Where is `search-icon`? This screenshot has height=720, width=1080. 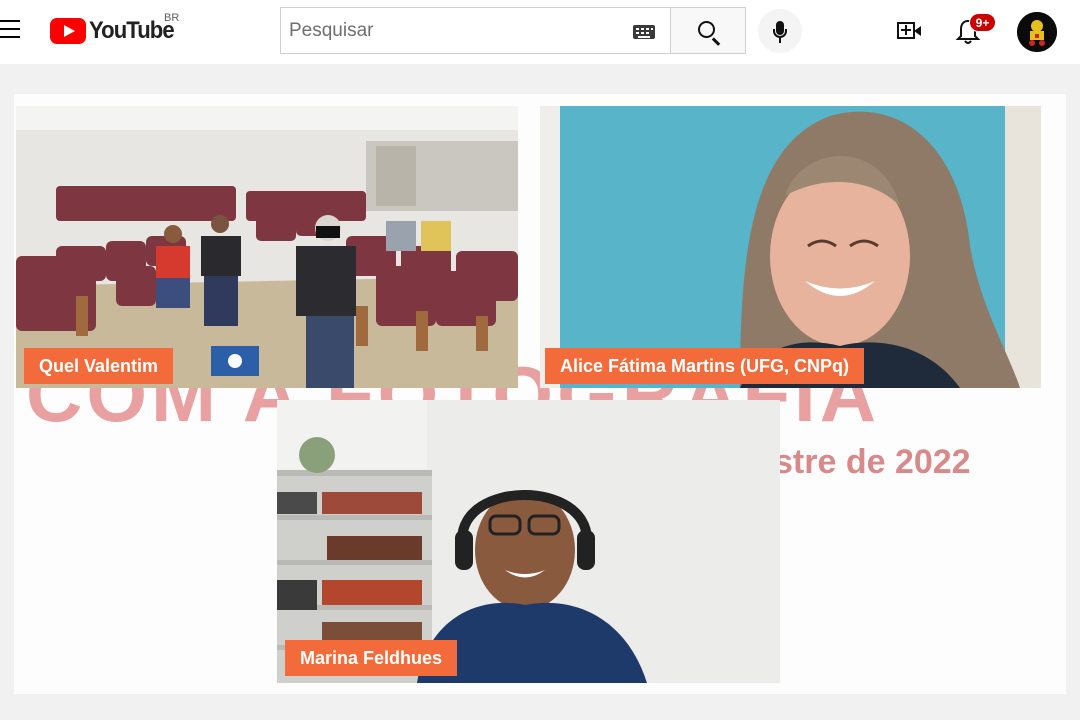
search-icon is located at coordinates (706, 29).